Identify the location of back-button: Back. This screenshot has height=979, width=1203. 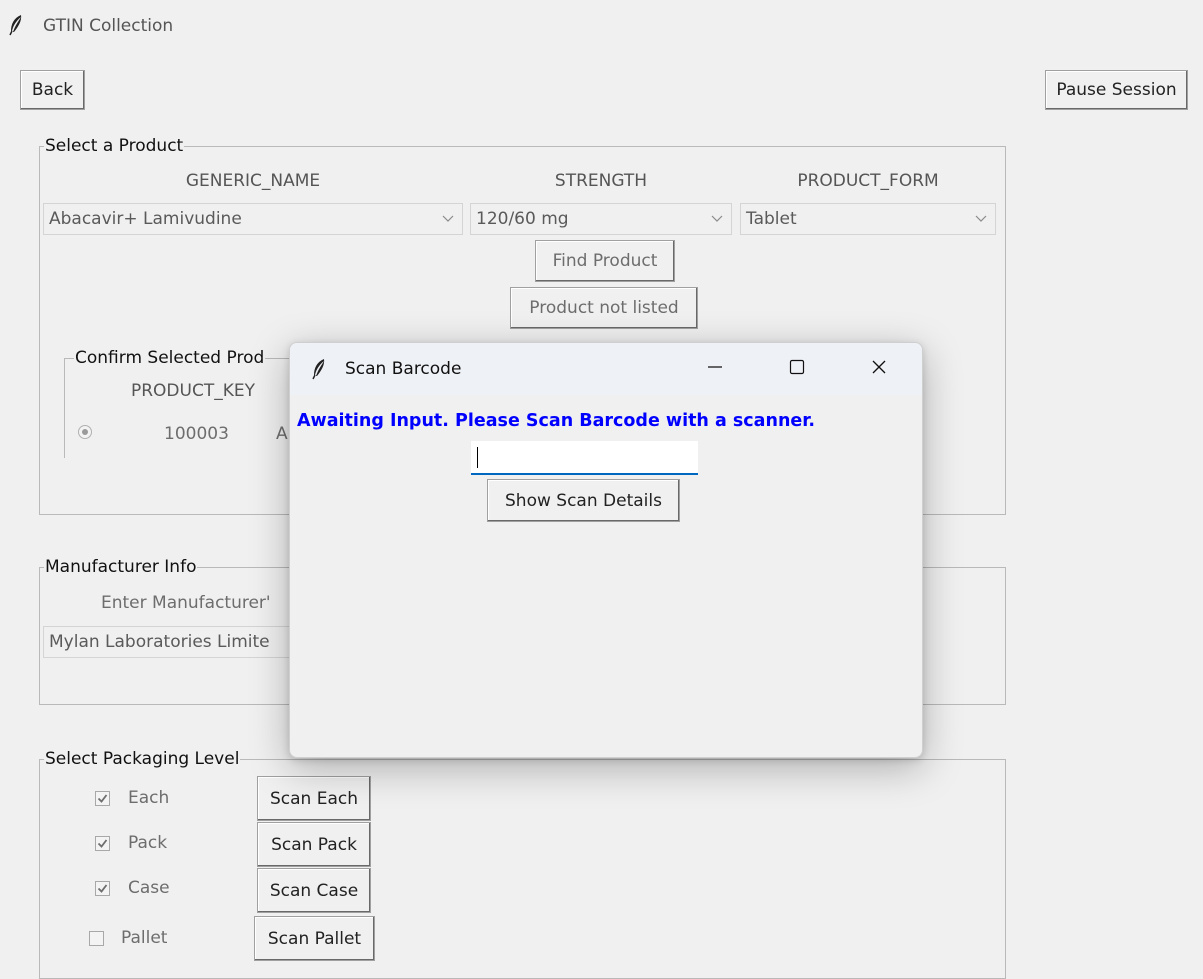
(52, 90).